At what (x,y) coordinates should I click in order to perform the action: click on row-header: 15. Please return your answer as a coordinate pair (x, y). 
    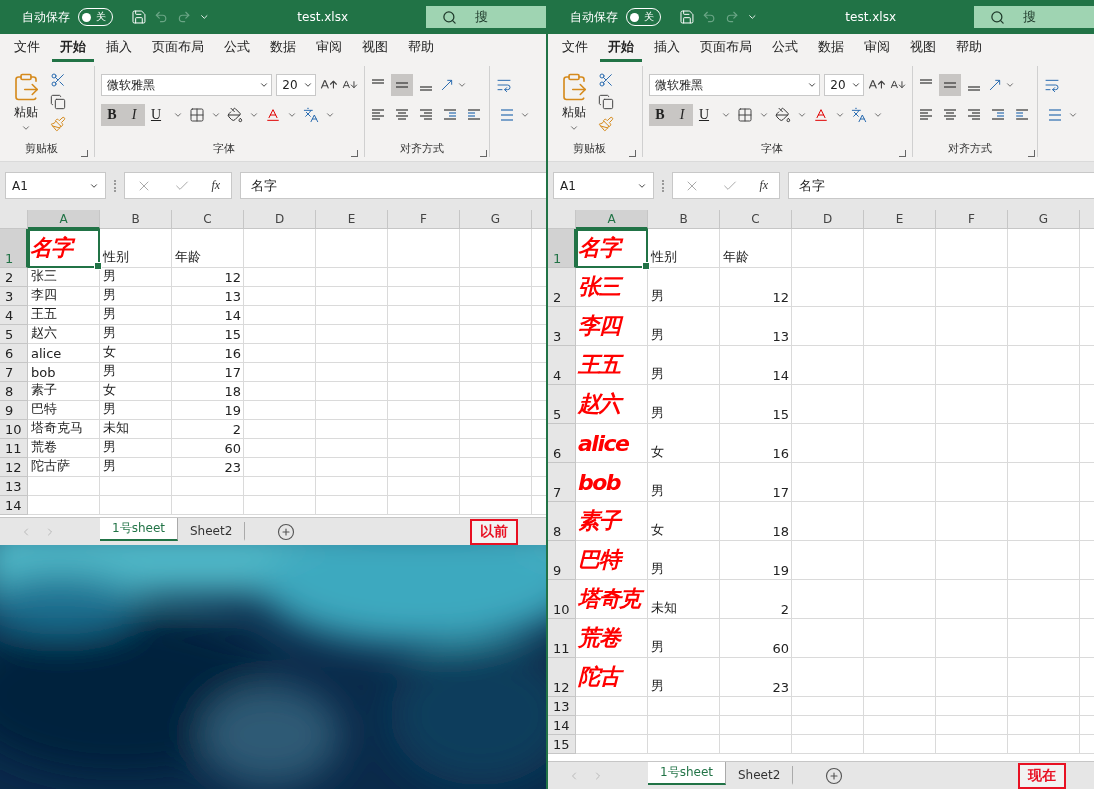
    Looking at the image, I should click on (562, 744).